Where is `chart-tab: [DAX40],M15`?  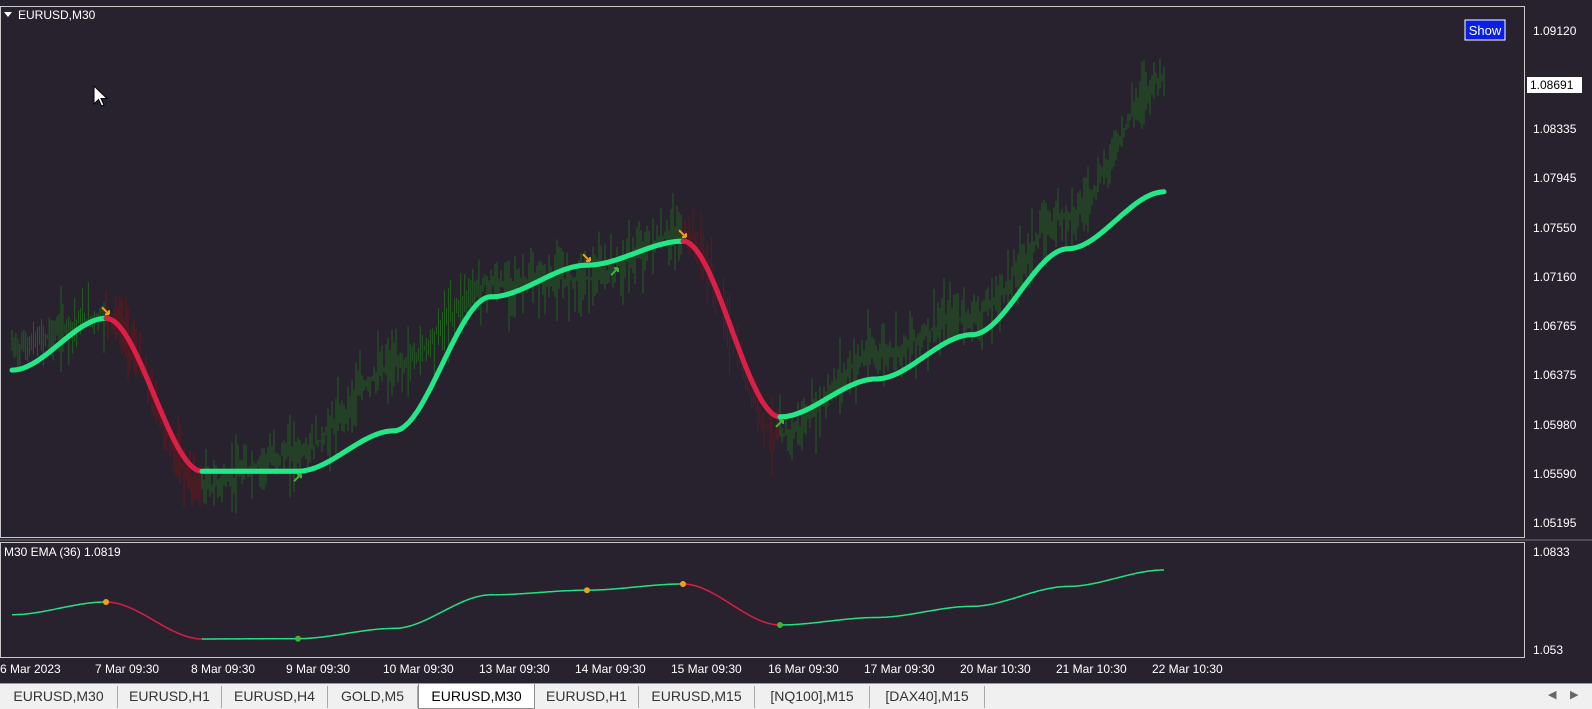 chart-tab: [DAX40],M15 is located at coordinates (927, 697).